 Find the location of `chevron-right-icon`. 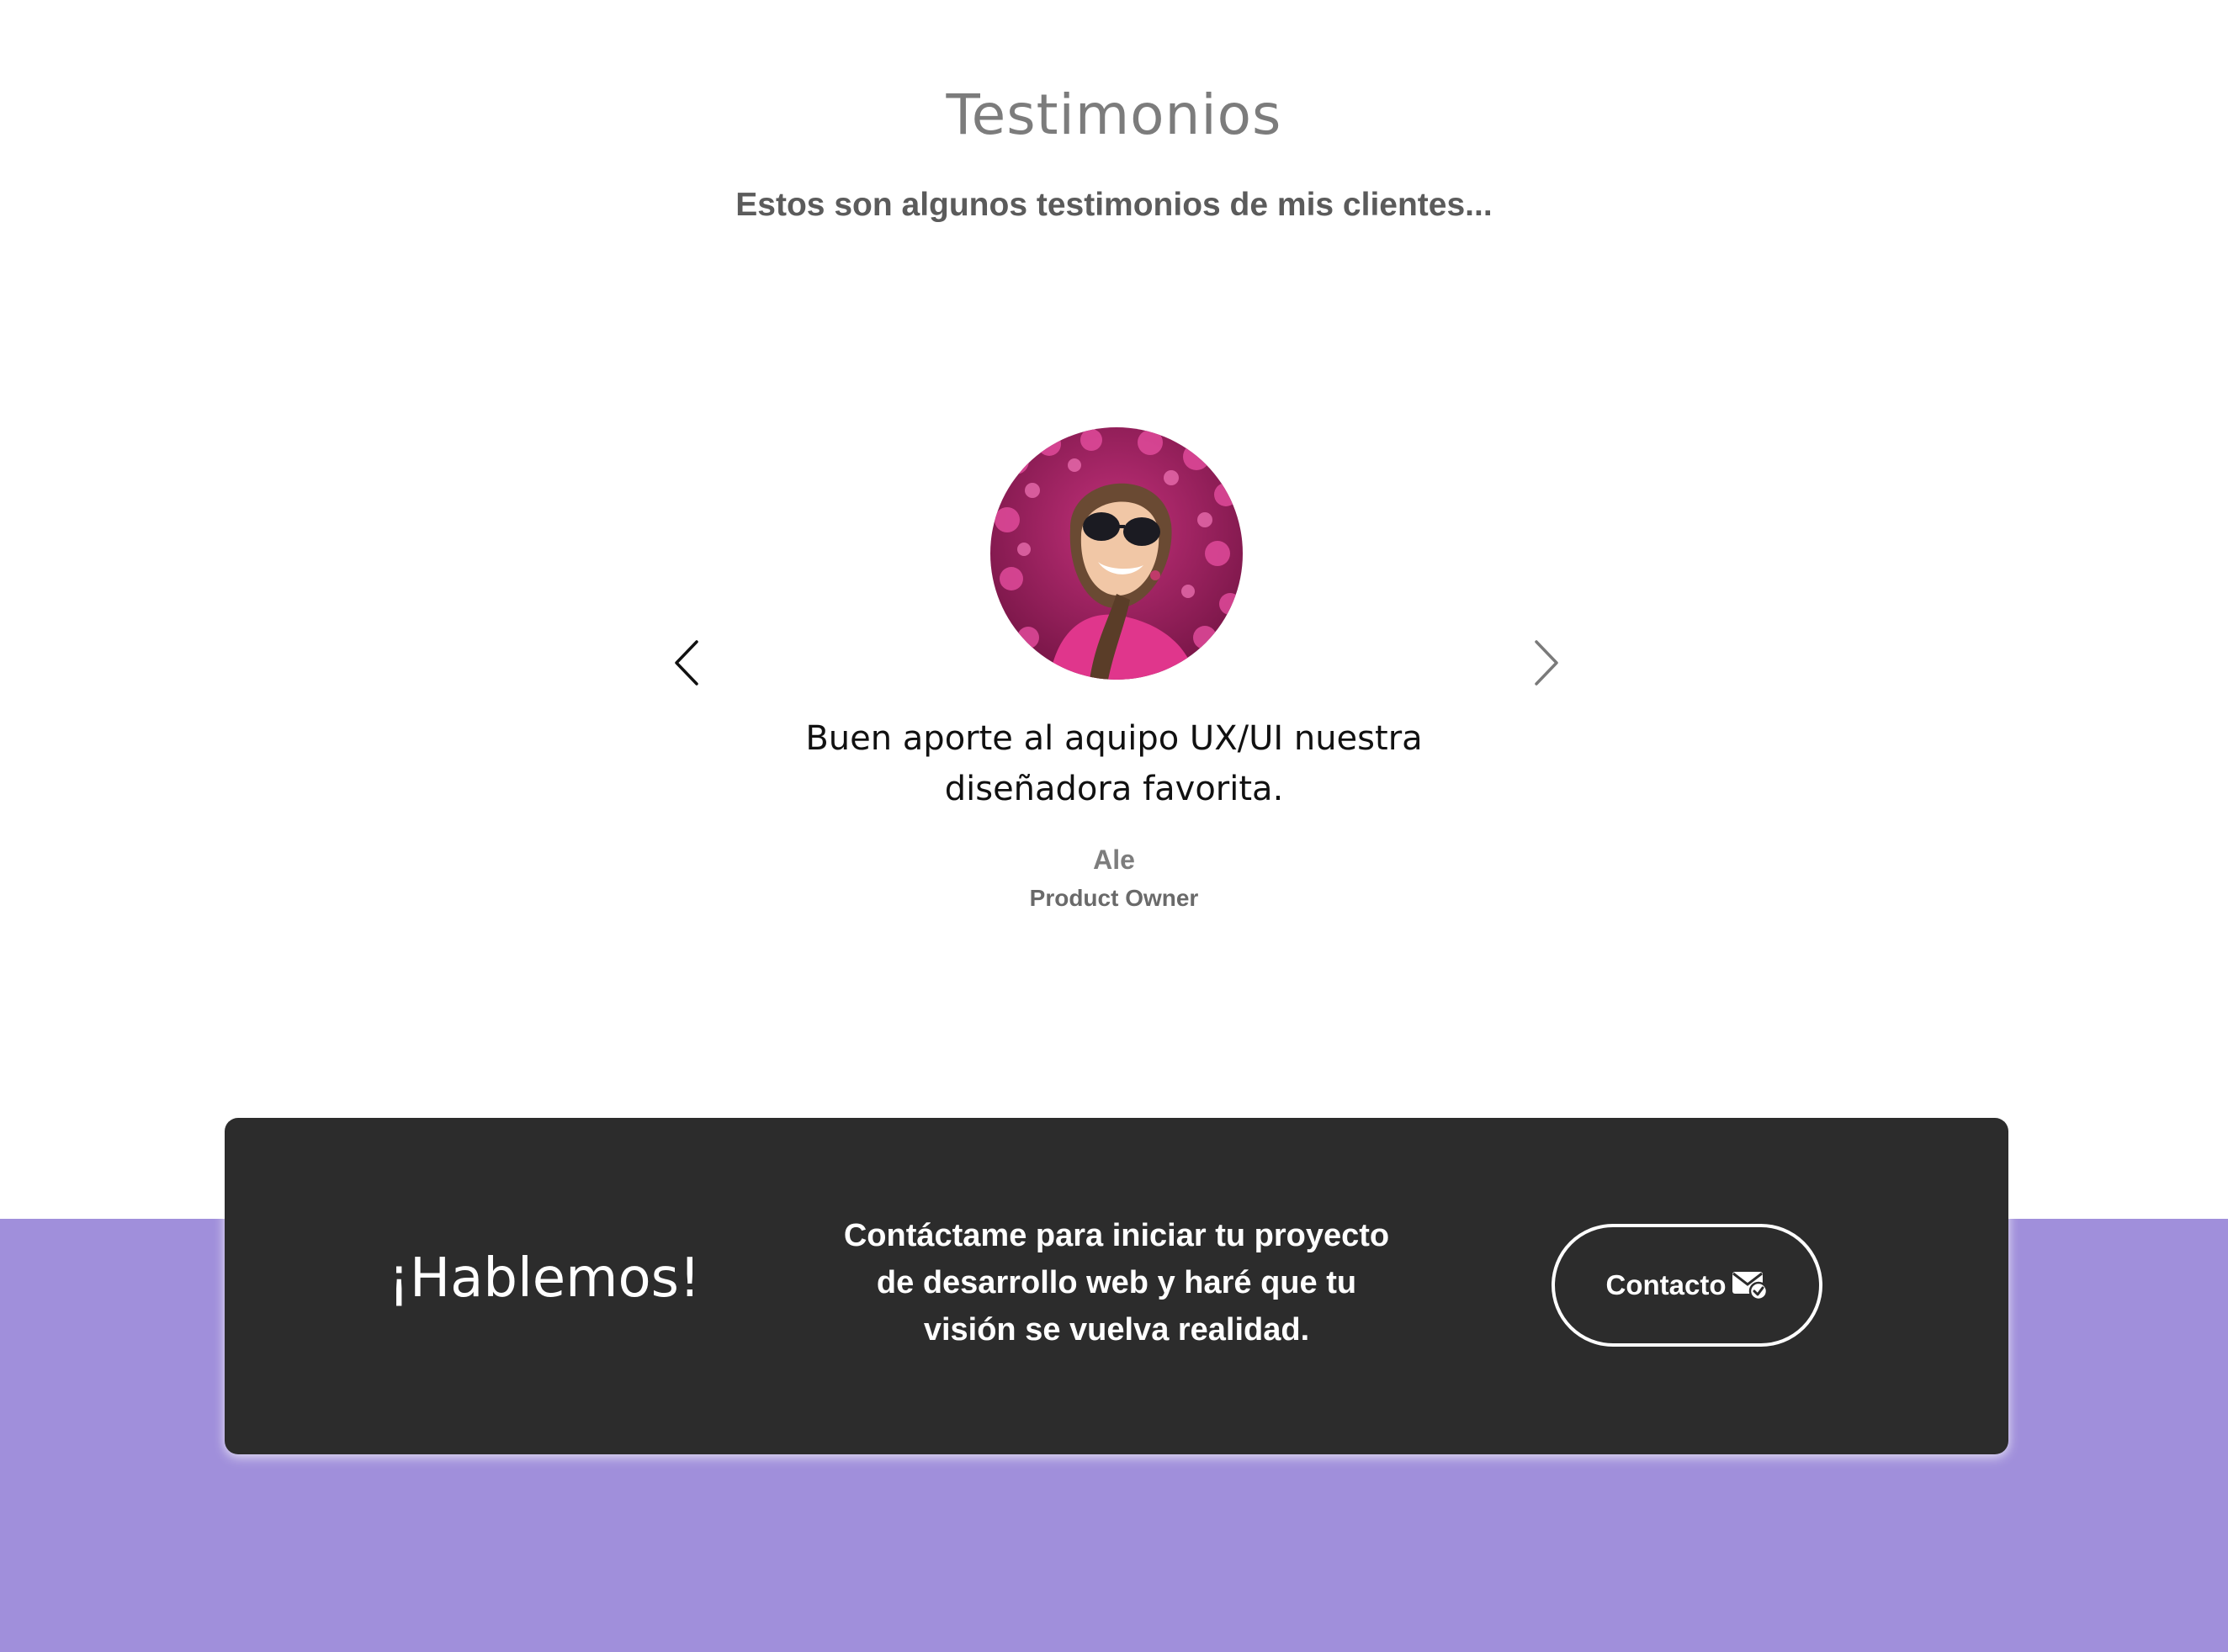

chevron-right-icon is located at coordinates (1546, 663).